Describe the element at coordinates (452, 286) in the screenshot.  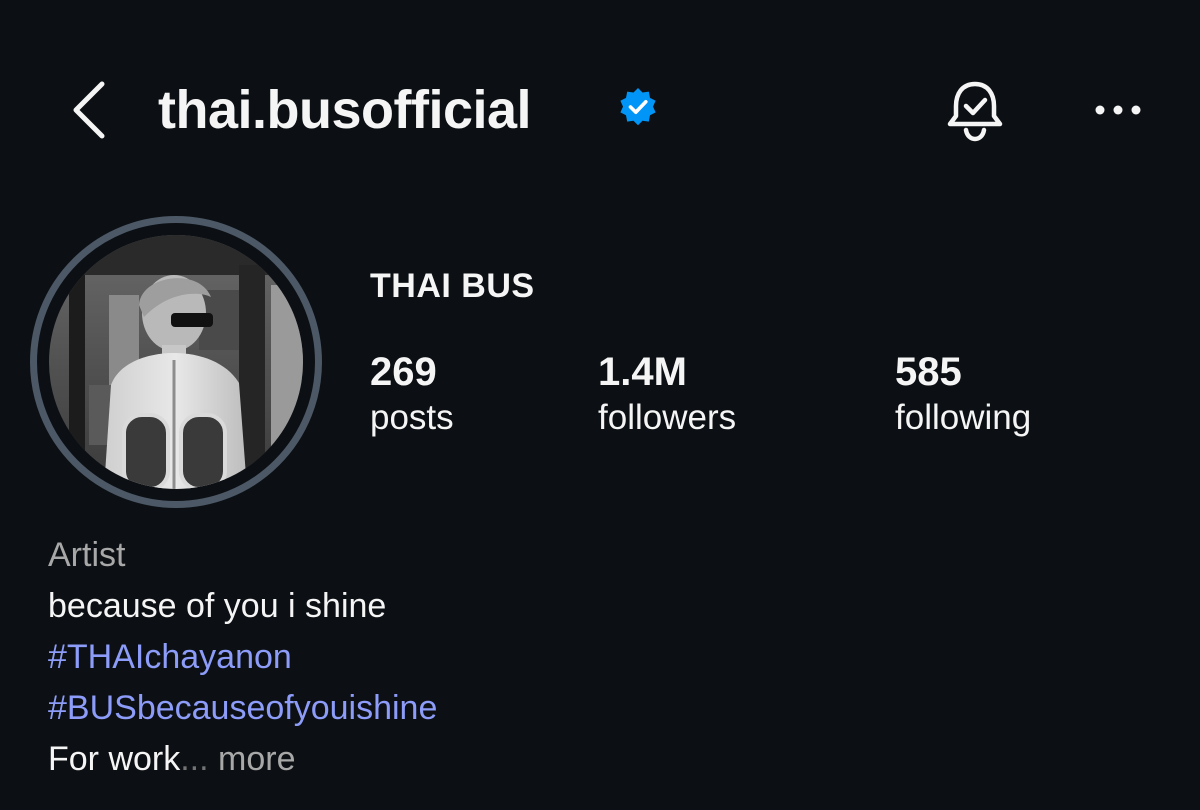
I see `profile-display-name: THAI BUS` at that location.